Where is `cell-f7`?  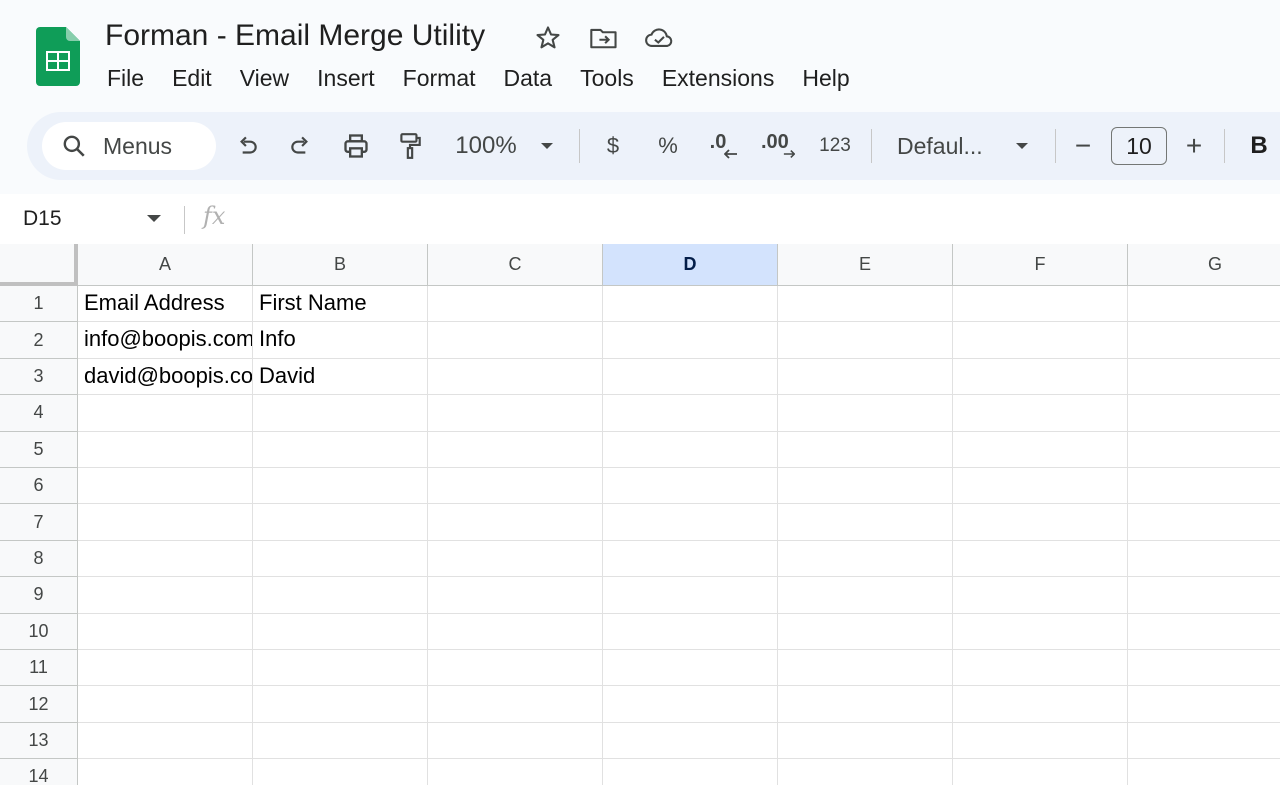 cell-f7 is located at coordinates (1040, 522).